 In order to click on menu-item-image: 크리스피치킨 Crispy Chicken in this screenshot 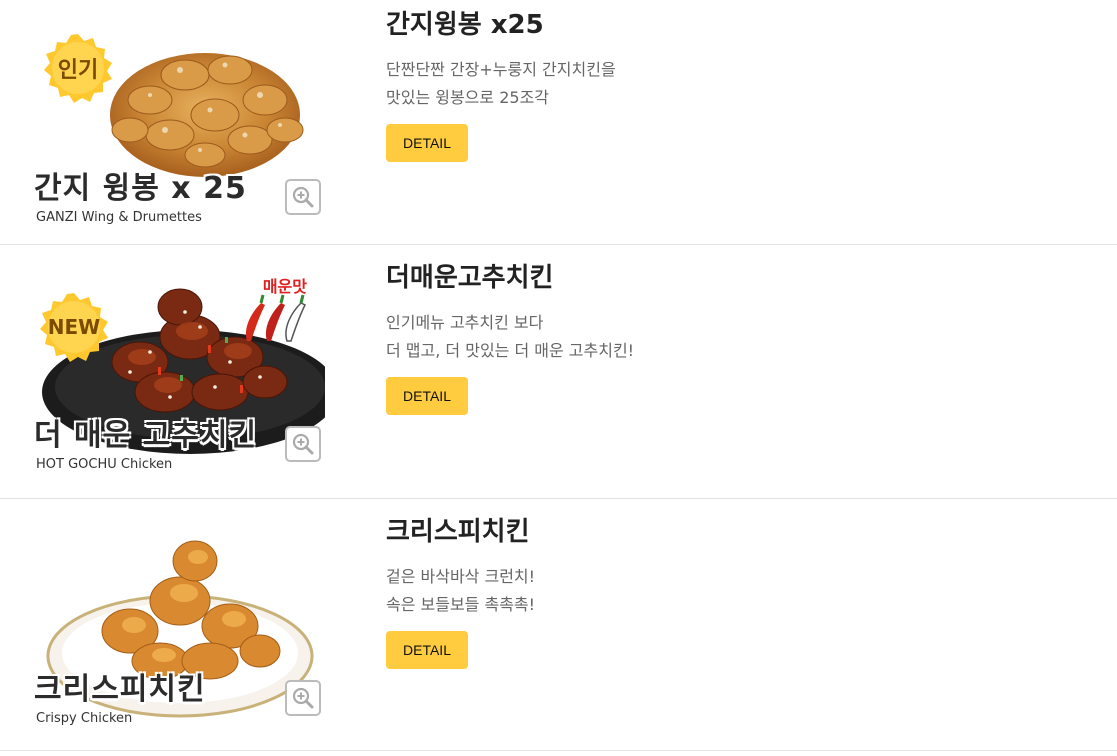, I will do `click(177, 623)`.